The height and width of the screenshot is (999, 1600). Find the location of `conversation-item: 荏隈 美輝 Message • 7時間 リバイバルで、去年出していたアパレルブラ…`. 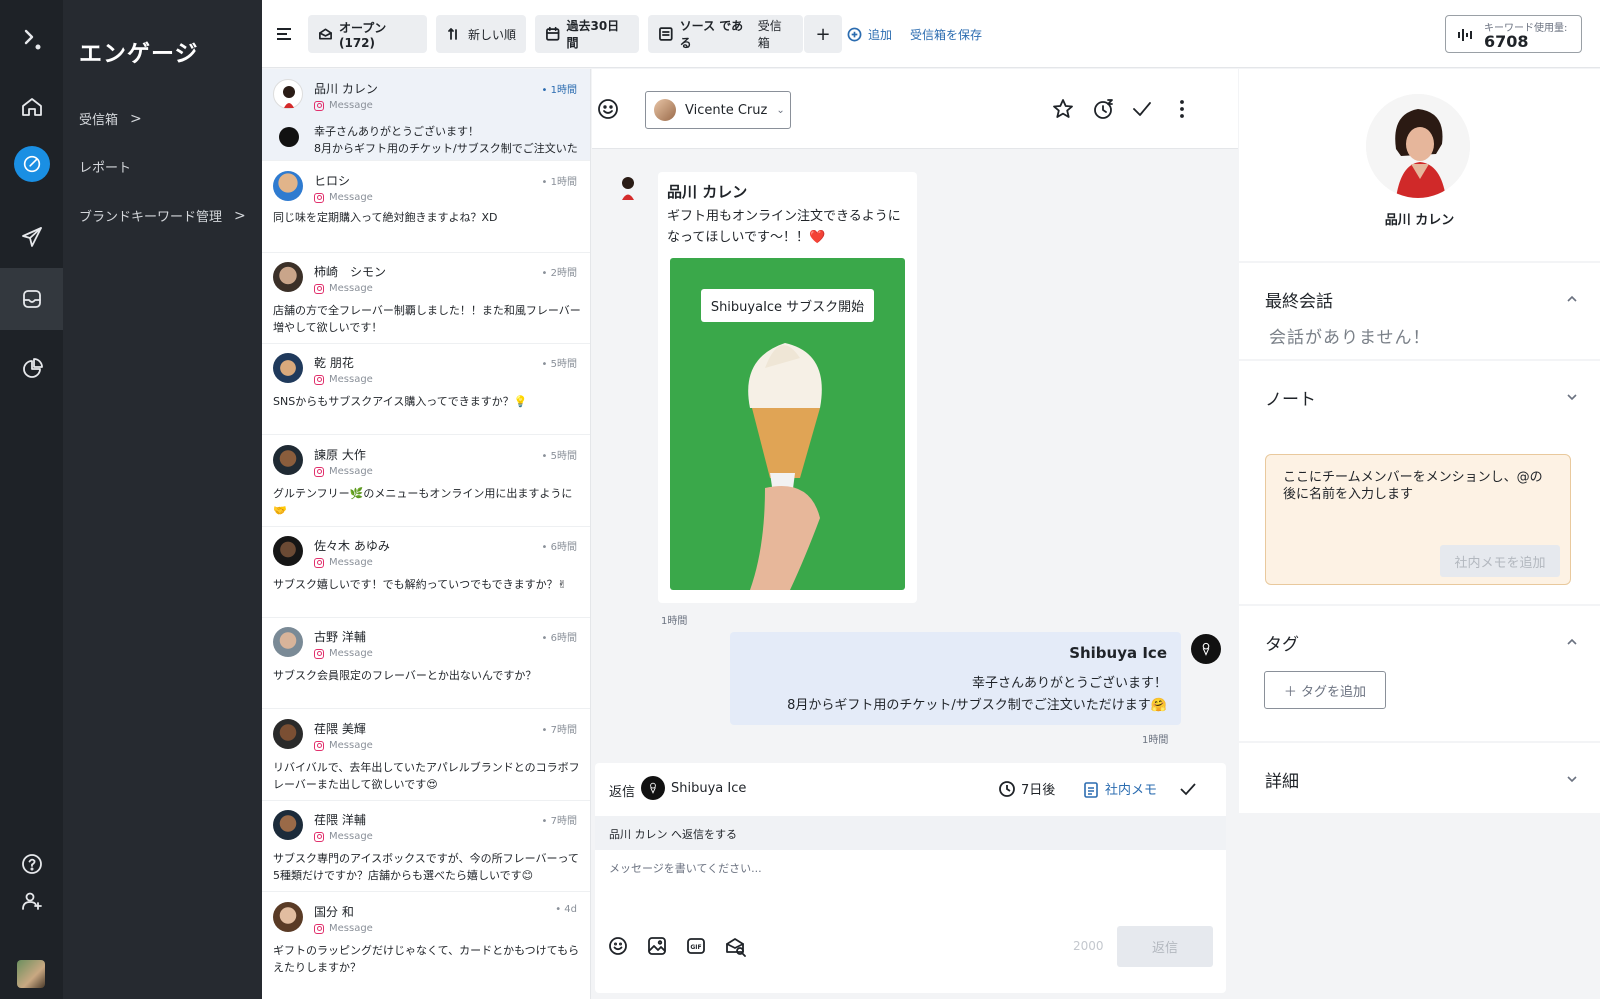

conversation-item: 荏隈 美輝 Message • 7時間 リバイバルで、去年出していたアパレルブラ… is located at coordinates (426, 755).